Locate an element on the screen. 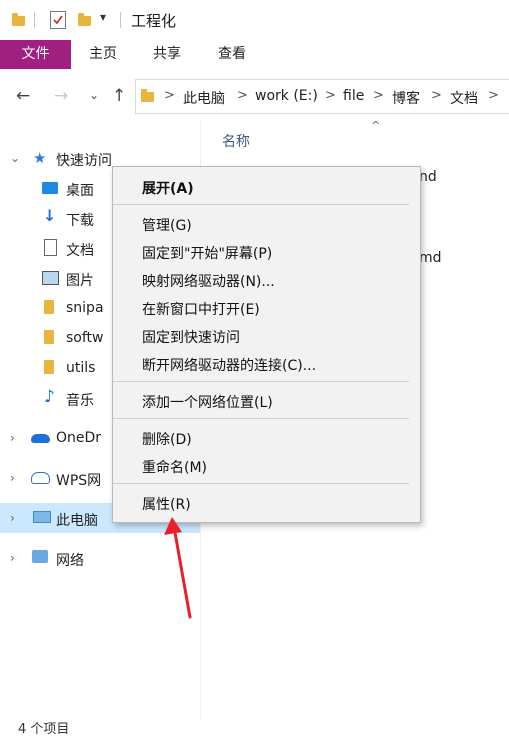 Image resolution: width=509 pixels, height=737 pixels. tree-item-folder: softw is located at coordinates (84, 338).